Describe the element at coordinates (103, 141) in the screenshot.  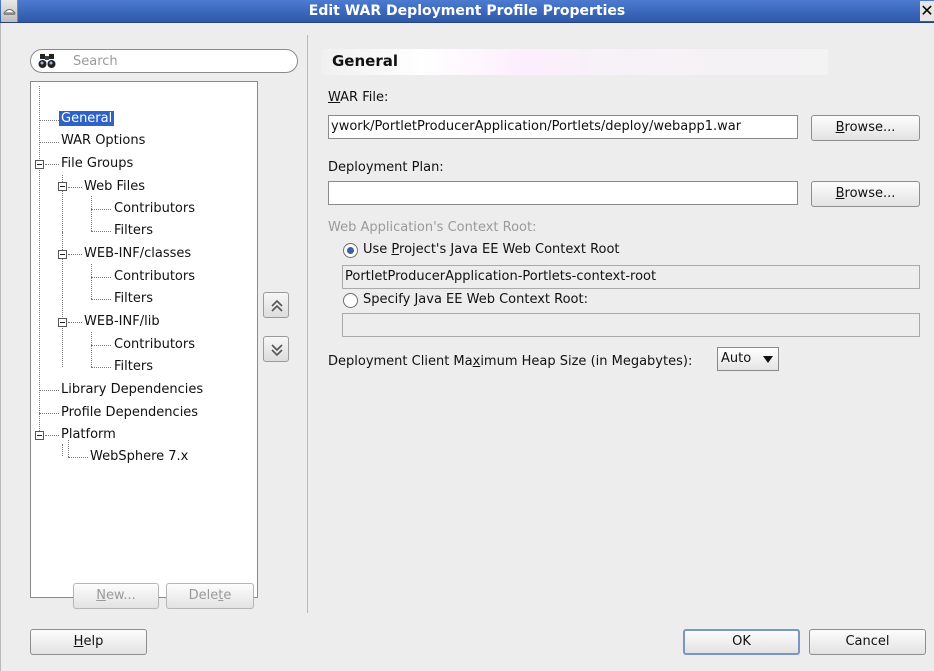
I see `tree-item-war-options: WAR Options` at that location.